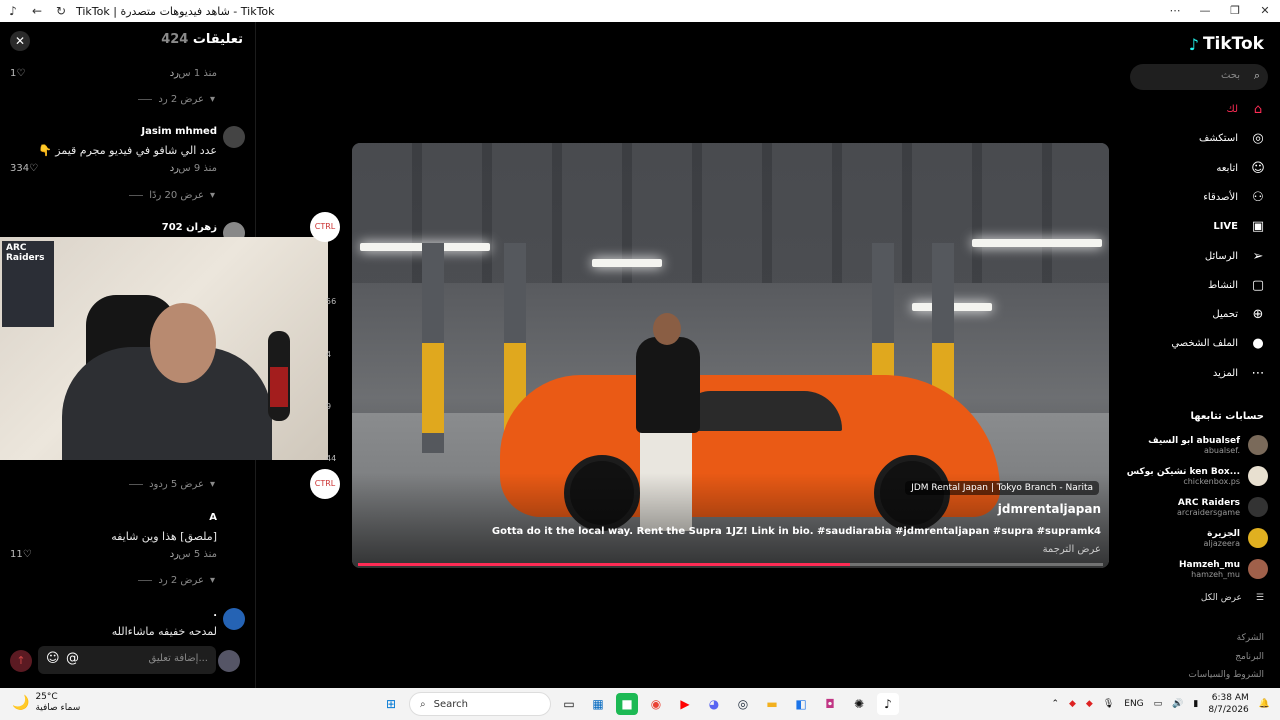  What do you see at coordinates (21, 554) in the screenshot?
I see `like-count: 11♡` at bounding box center [21, 554].